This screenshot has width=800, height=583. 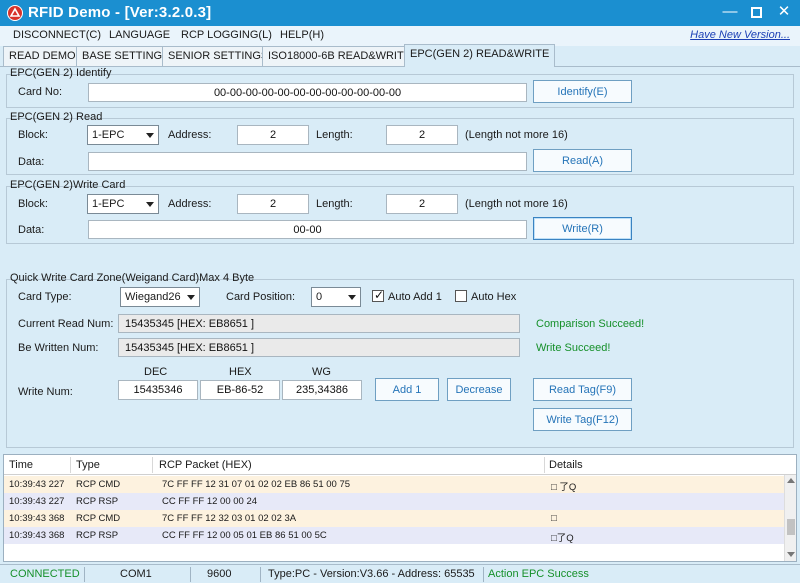 I want to click on read-length-input: 2, so click(x=422, y=135).